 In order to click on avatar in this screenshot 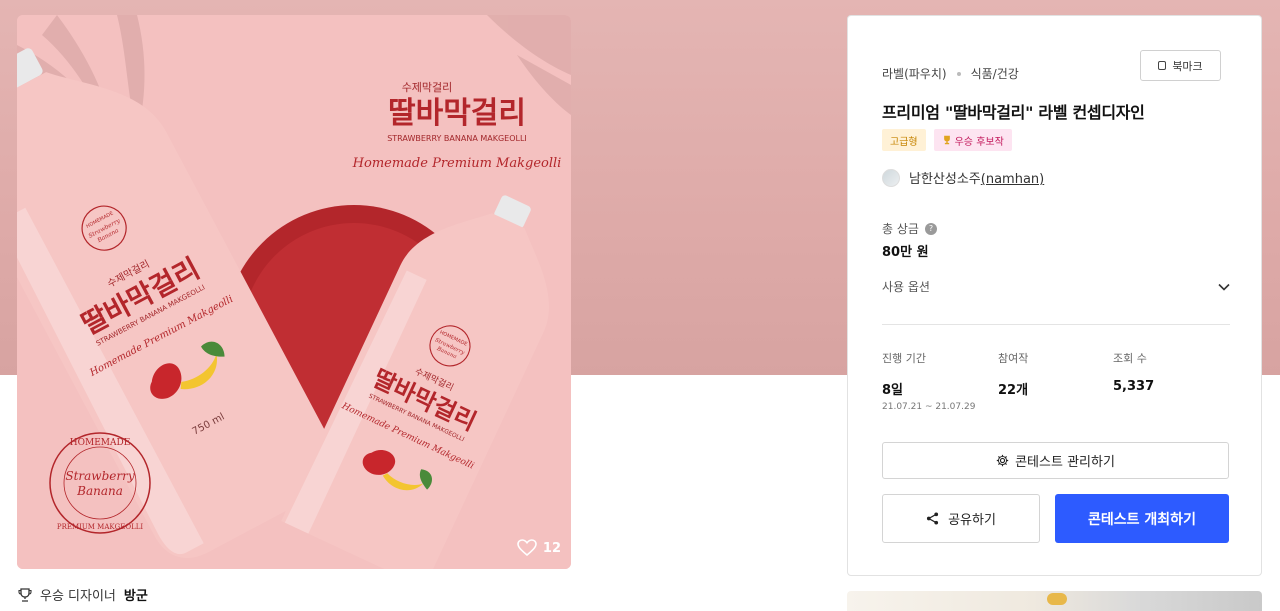, I will do `click(891, 177)`.